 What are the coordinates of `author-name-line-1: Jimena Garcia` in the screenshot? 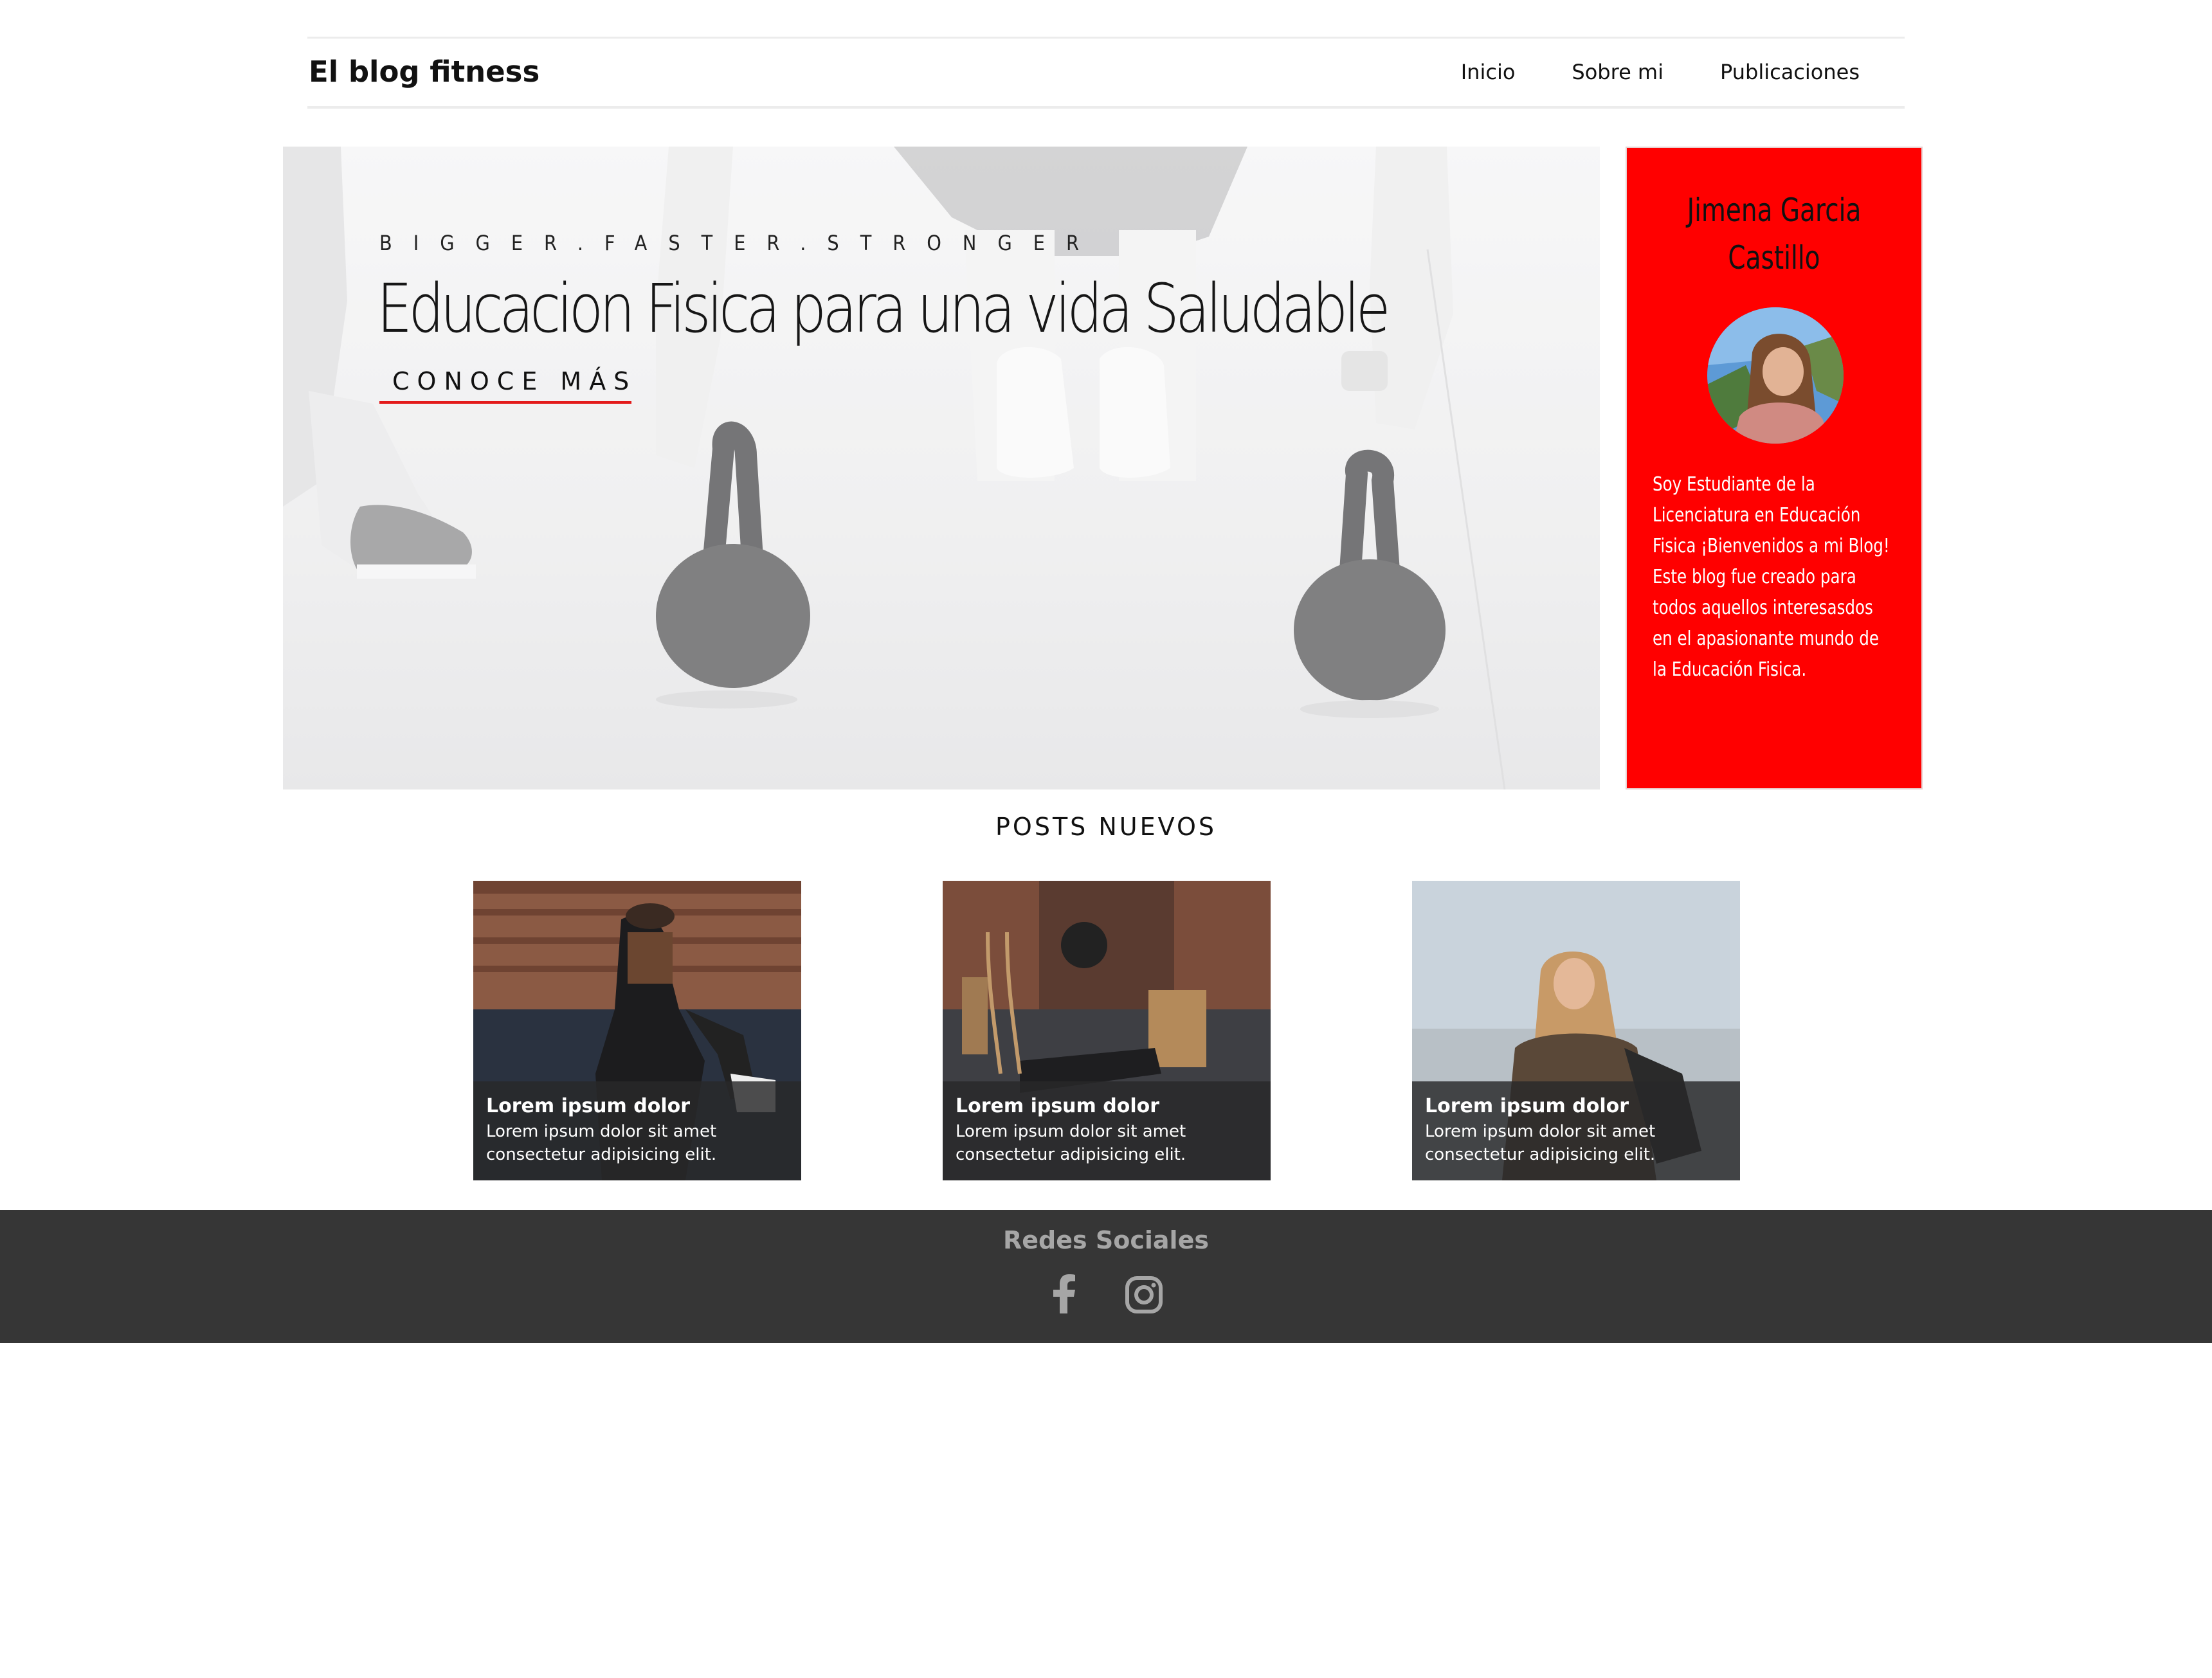 It's located at (1775, 211).